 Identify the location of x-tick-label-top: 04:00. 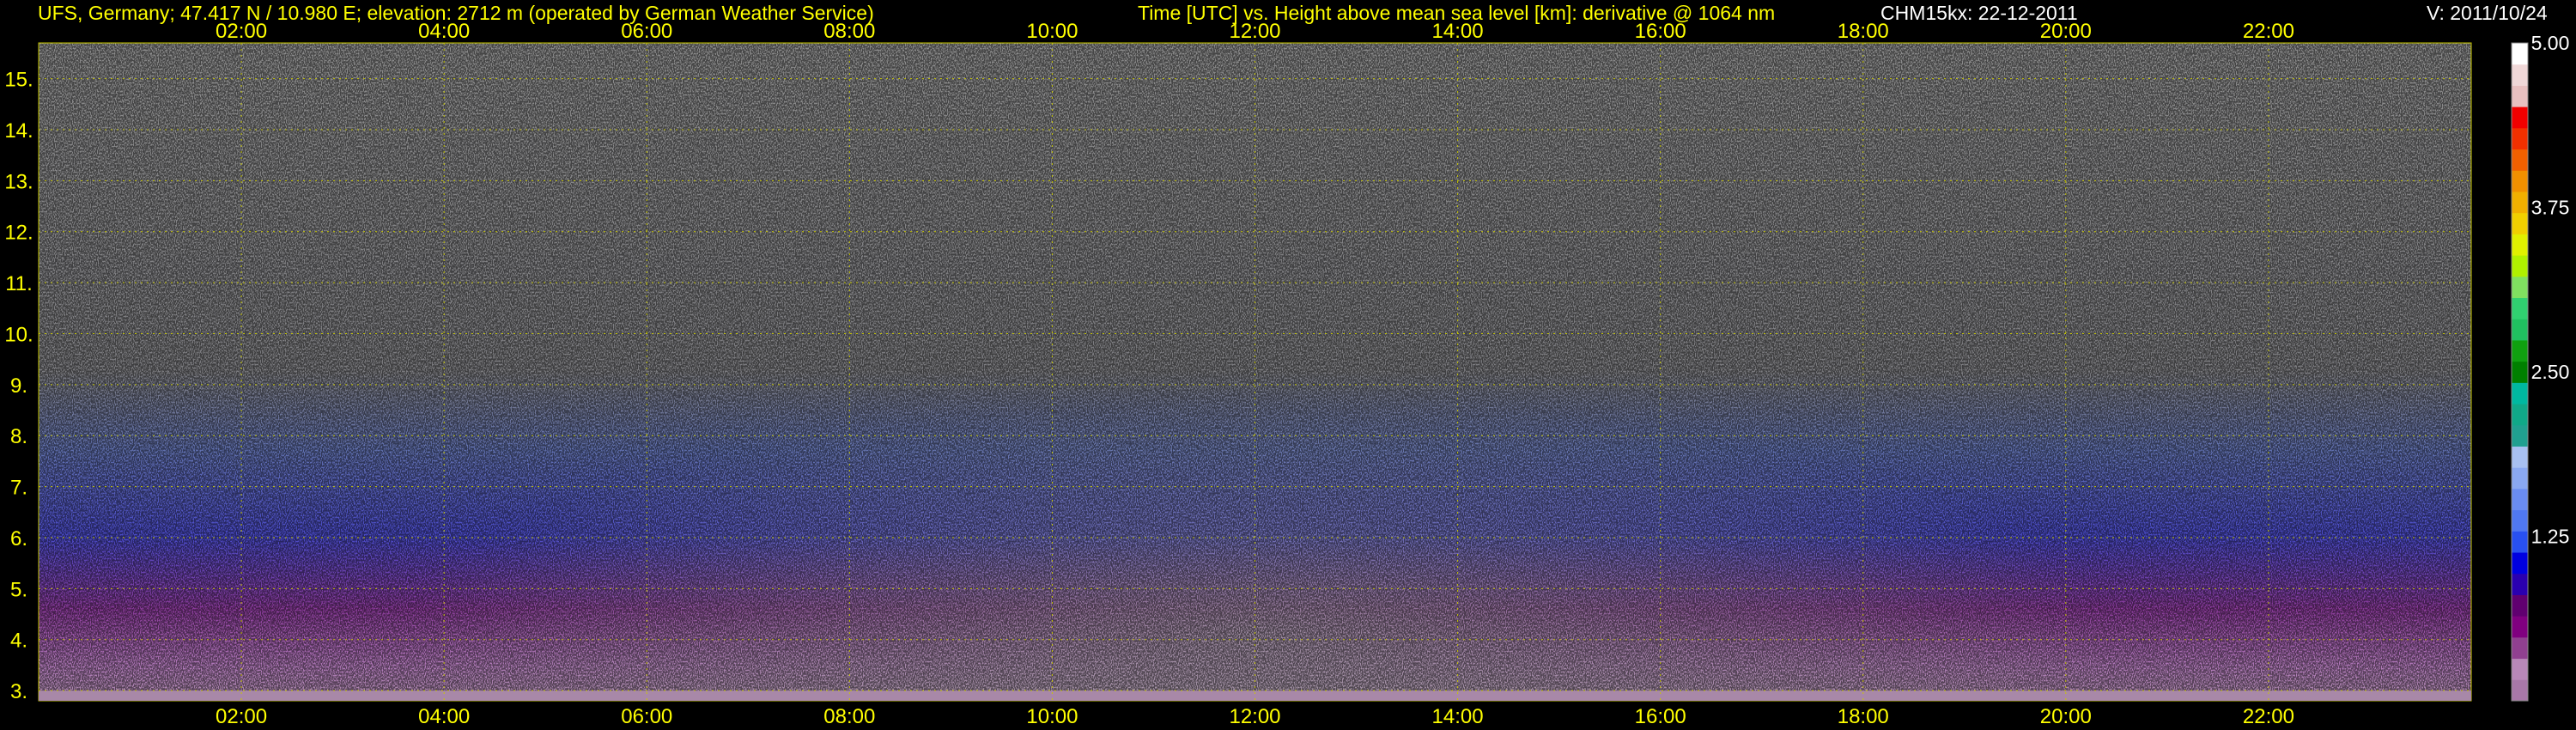
(444, 31).